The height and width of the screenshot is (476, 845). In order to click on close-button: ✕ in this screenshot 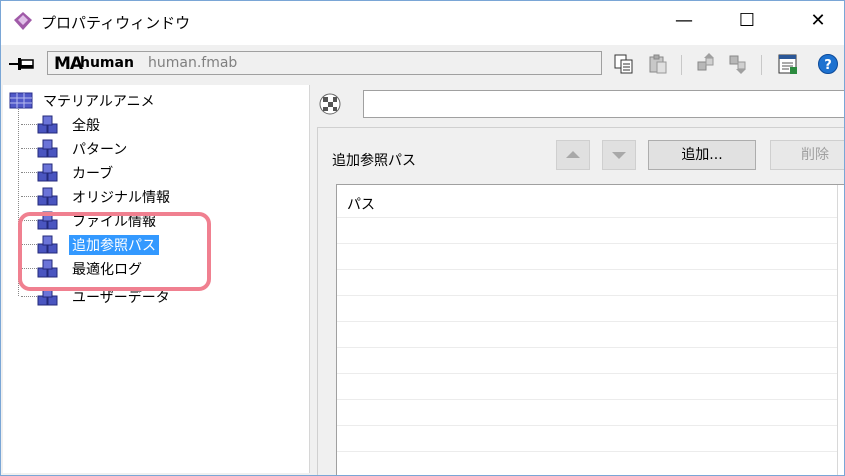, I will do `click(818, 21)`.